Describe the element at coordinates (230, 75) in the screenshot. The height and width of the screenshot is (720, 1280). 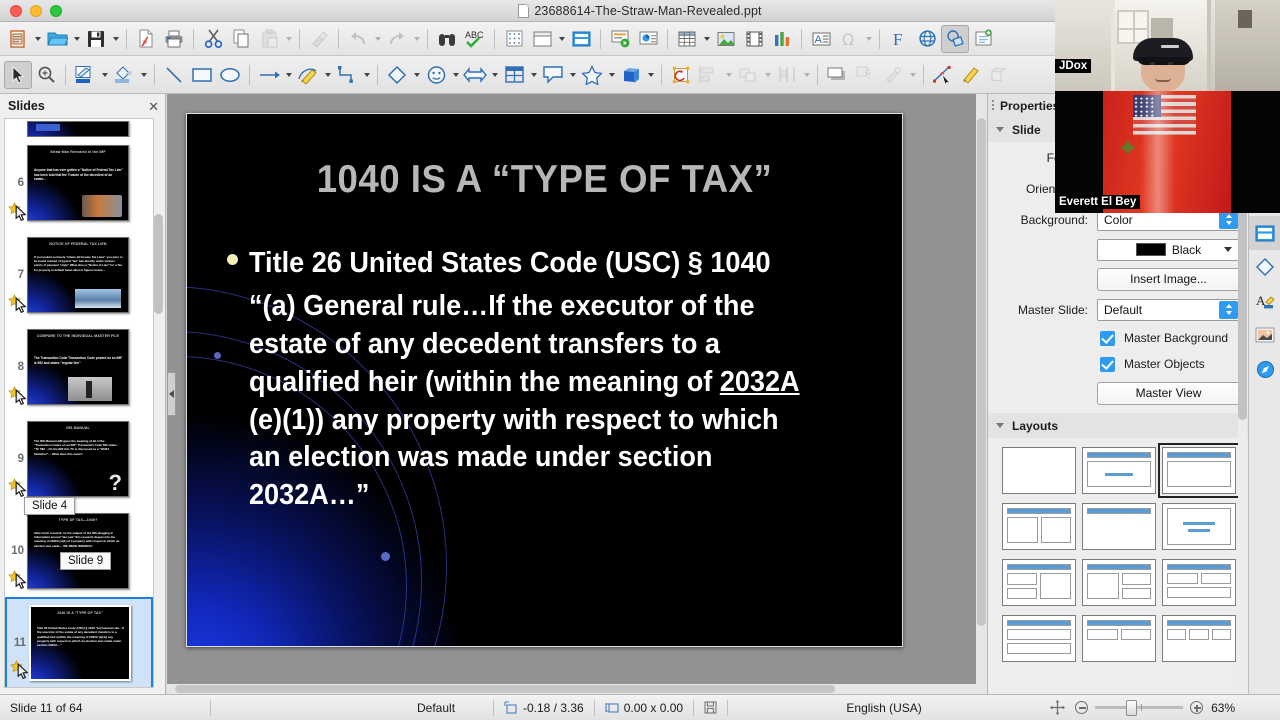
I see `ellipse-button` at that location.